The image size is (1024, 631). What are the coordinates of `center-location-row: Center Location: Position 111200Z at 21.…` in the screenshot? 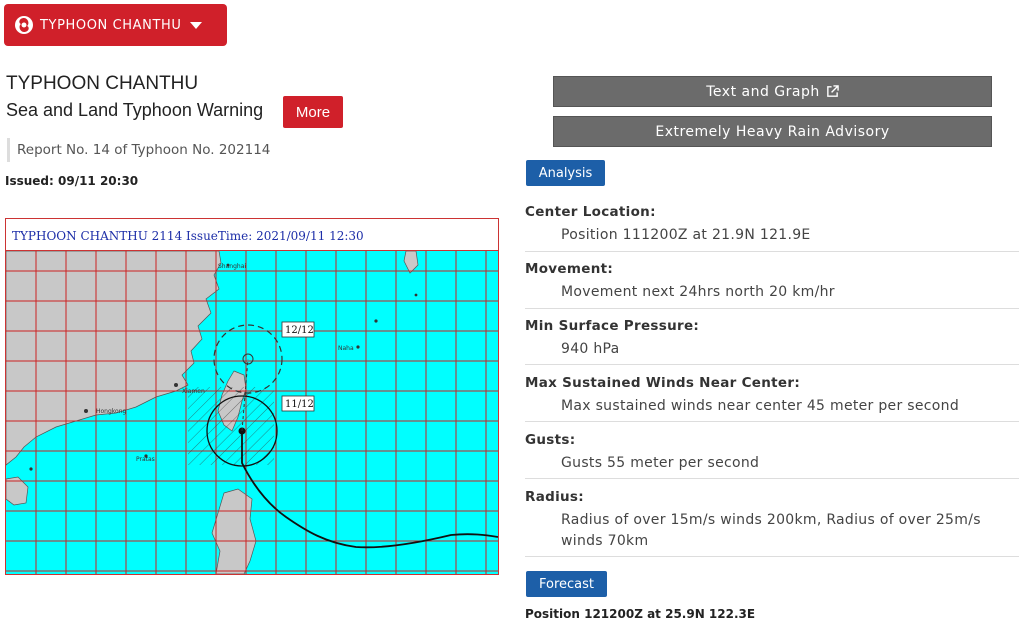 It's located at (772, 228).